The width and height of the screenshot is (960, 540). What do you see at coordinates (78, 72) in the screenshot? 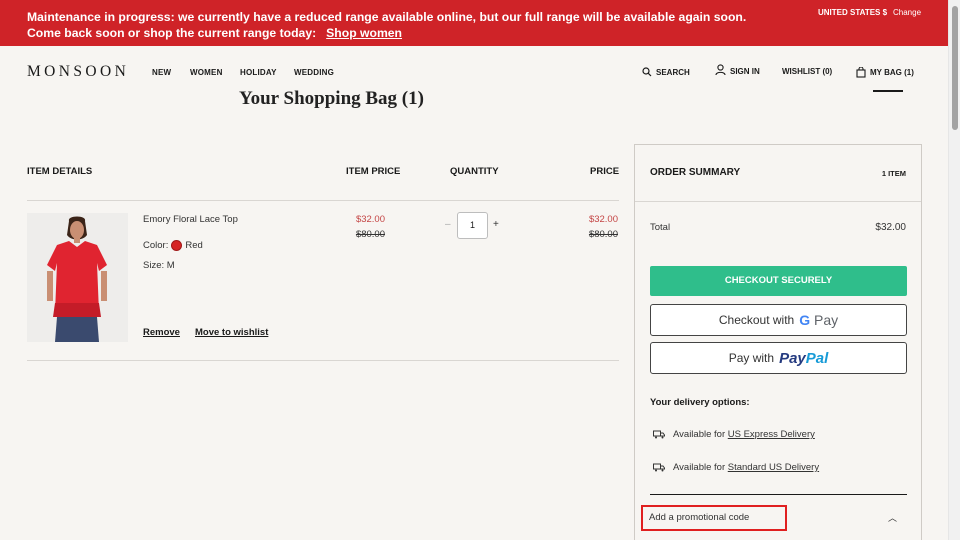
I see `monsoon-logo: MONSOON` at bounding box center [78, 72].